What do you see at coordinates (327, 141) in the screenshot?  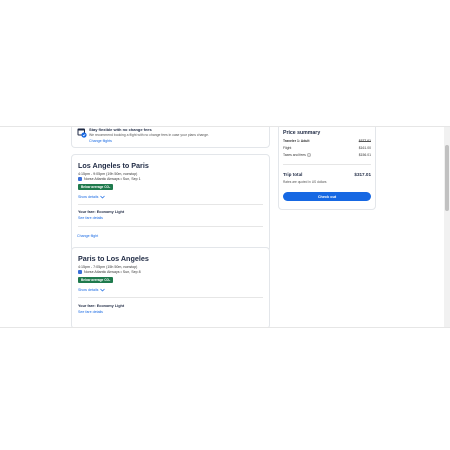 I see `traveler-row: Traveler 1: Adult $377.01` at bounding box center [327, 141].